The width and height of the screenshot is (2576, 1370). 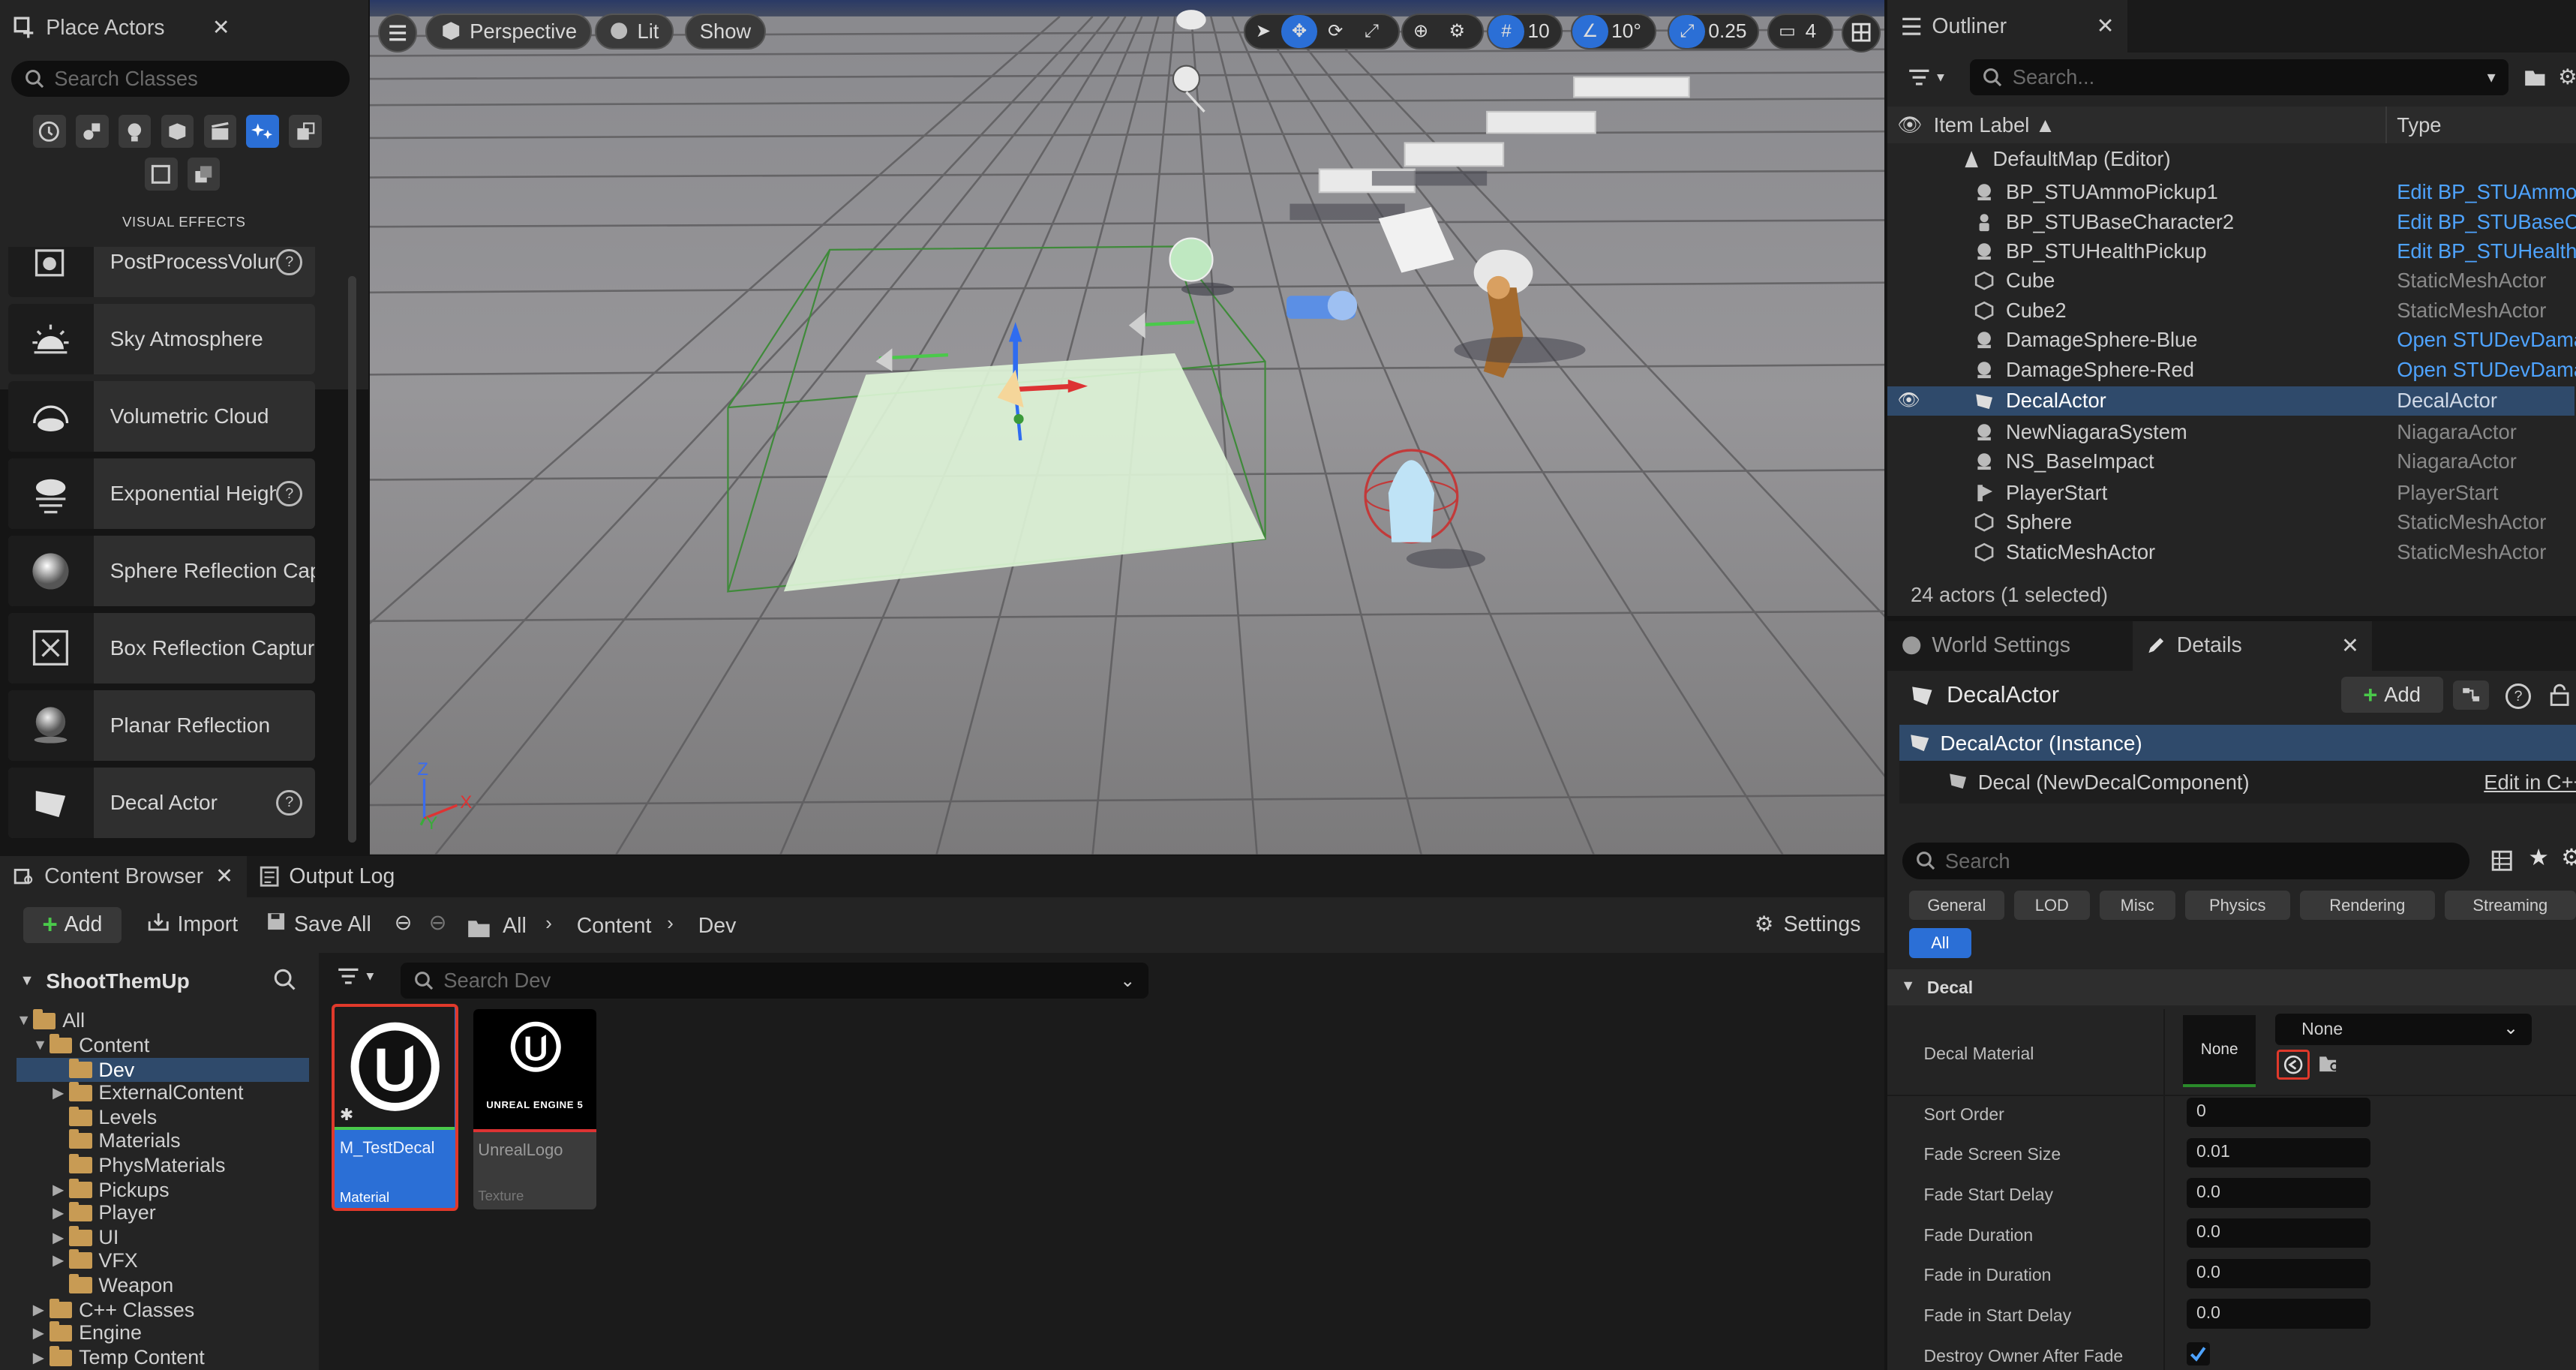 What do you see at coordinates (1506, 31) in the screenshot?
I see `grid-icon: #` at bounding box center [1506, 31].